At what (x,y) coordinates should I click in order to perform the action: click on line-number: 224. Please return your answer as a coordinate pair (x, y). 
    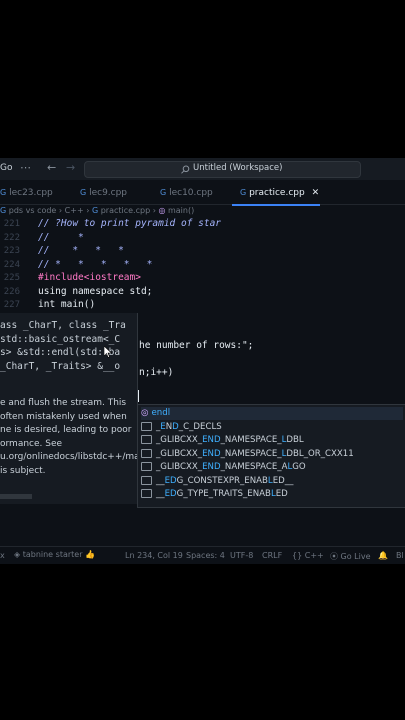
    Looking at the image, I should click on (11, 265).